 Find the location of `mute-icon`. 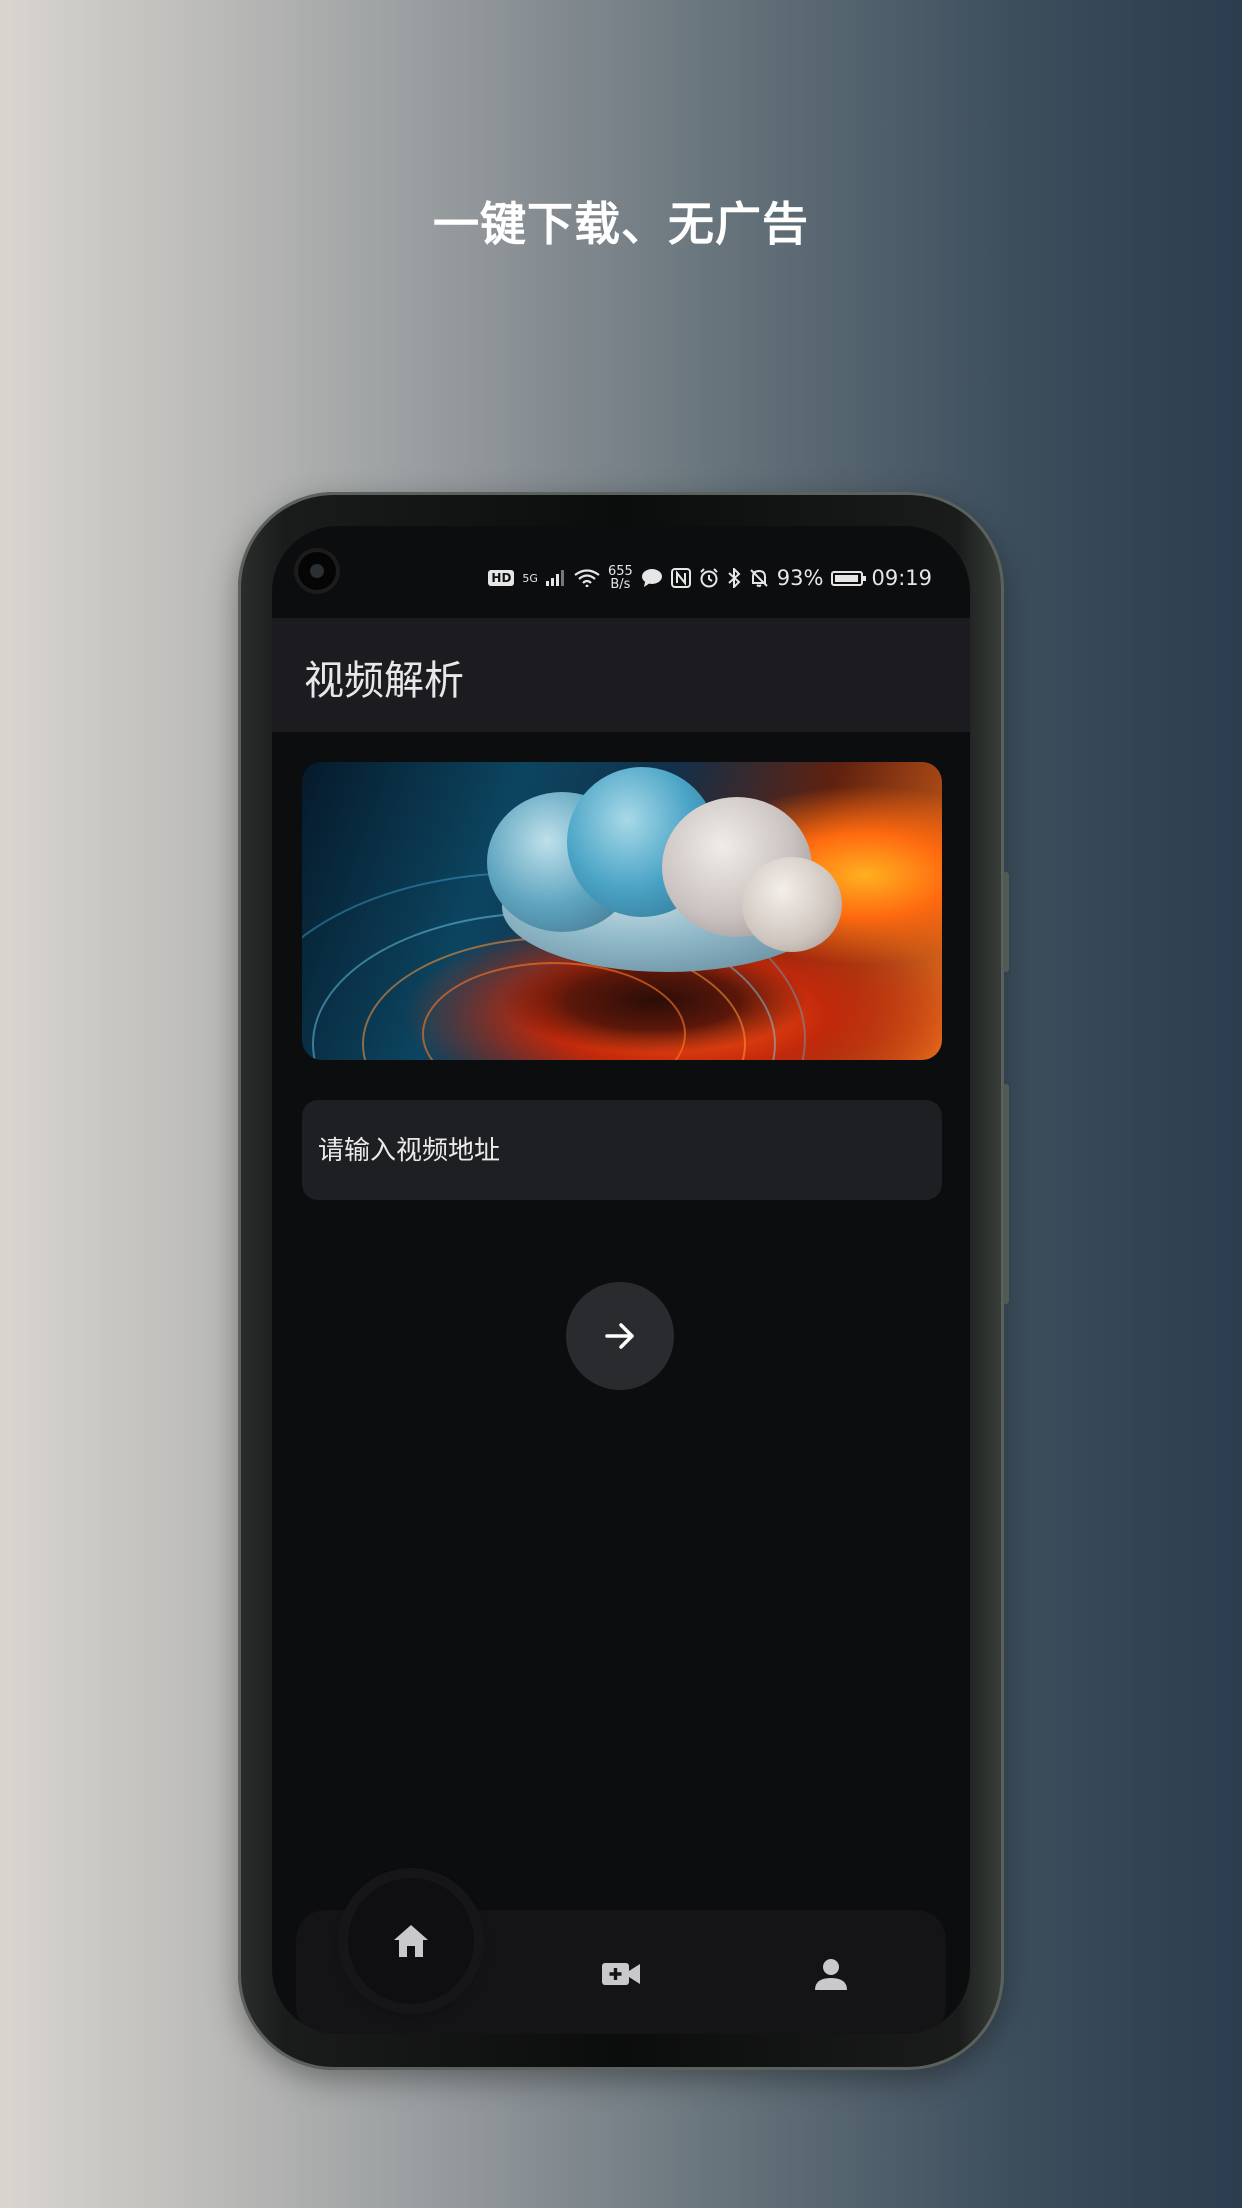

mute-icon is located at coordinates (759, 578).